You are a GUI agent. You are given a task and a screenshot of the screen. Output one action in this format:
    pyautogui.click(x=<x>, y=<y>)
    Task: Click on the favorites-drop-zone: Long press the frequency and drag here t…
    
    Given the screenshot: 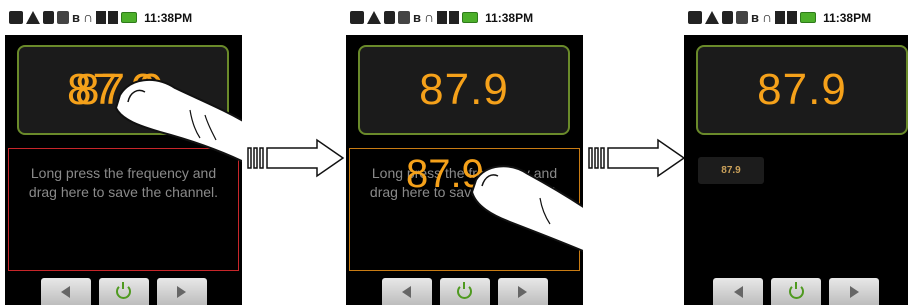 What is the action you would take?
    pyautogui.click(x=123, y=209)
    